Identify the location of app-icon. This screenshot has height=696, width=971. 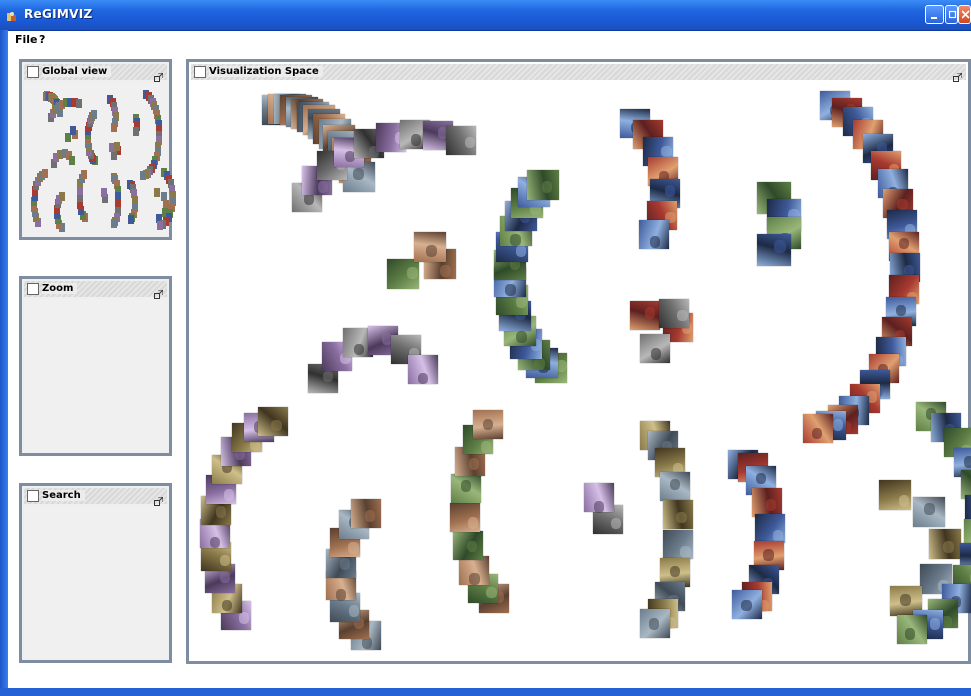
(12, 14).